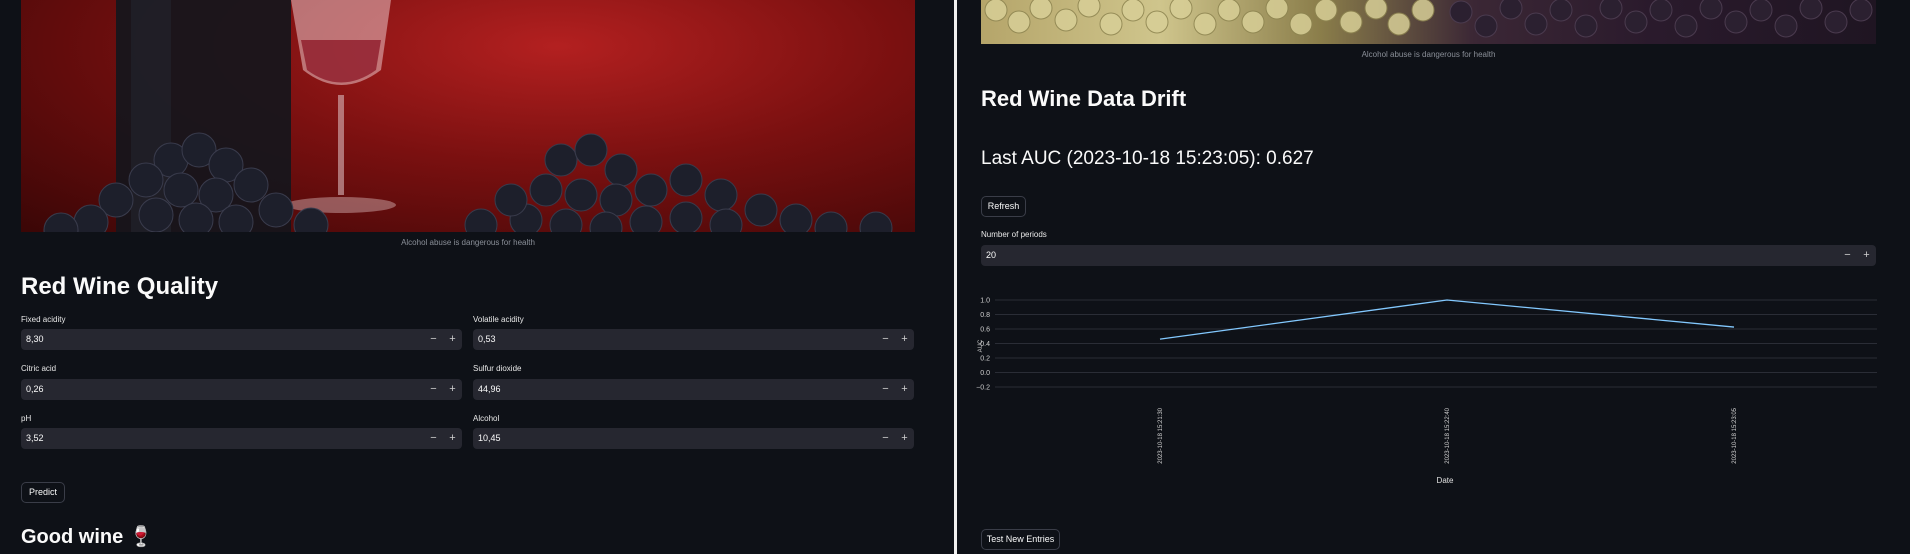 This screenshot has width=1910, height=554. What do you see at coordinates (241, 438) in the screenshot?
I see `ph-input: 3,52 − +` at bounding box center [241, 438].